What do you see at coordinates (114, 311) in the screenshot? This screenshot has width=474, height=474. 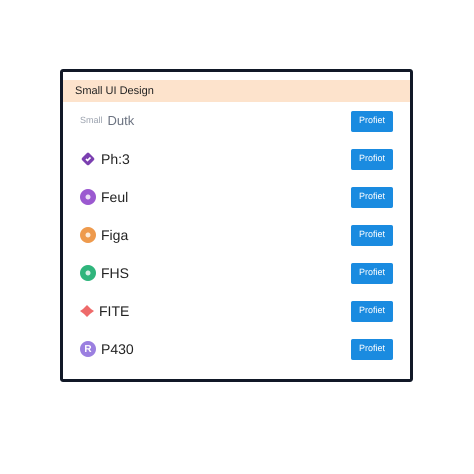 I see `row-label: FITE` at bounding box center [114, 311].